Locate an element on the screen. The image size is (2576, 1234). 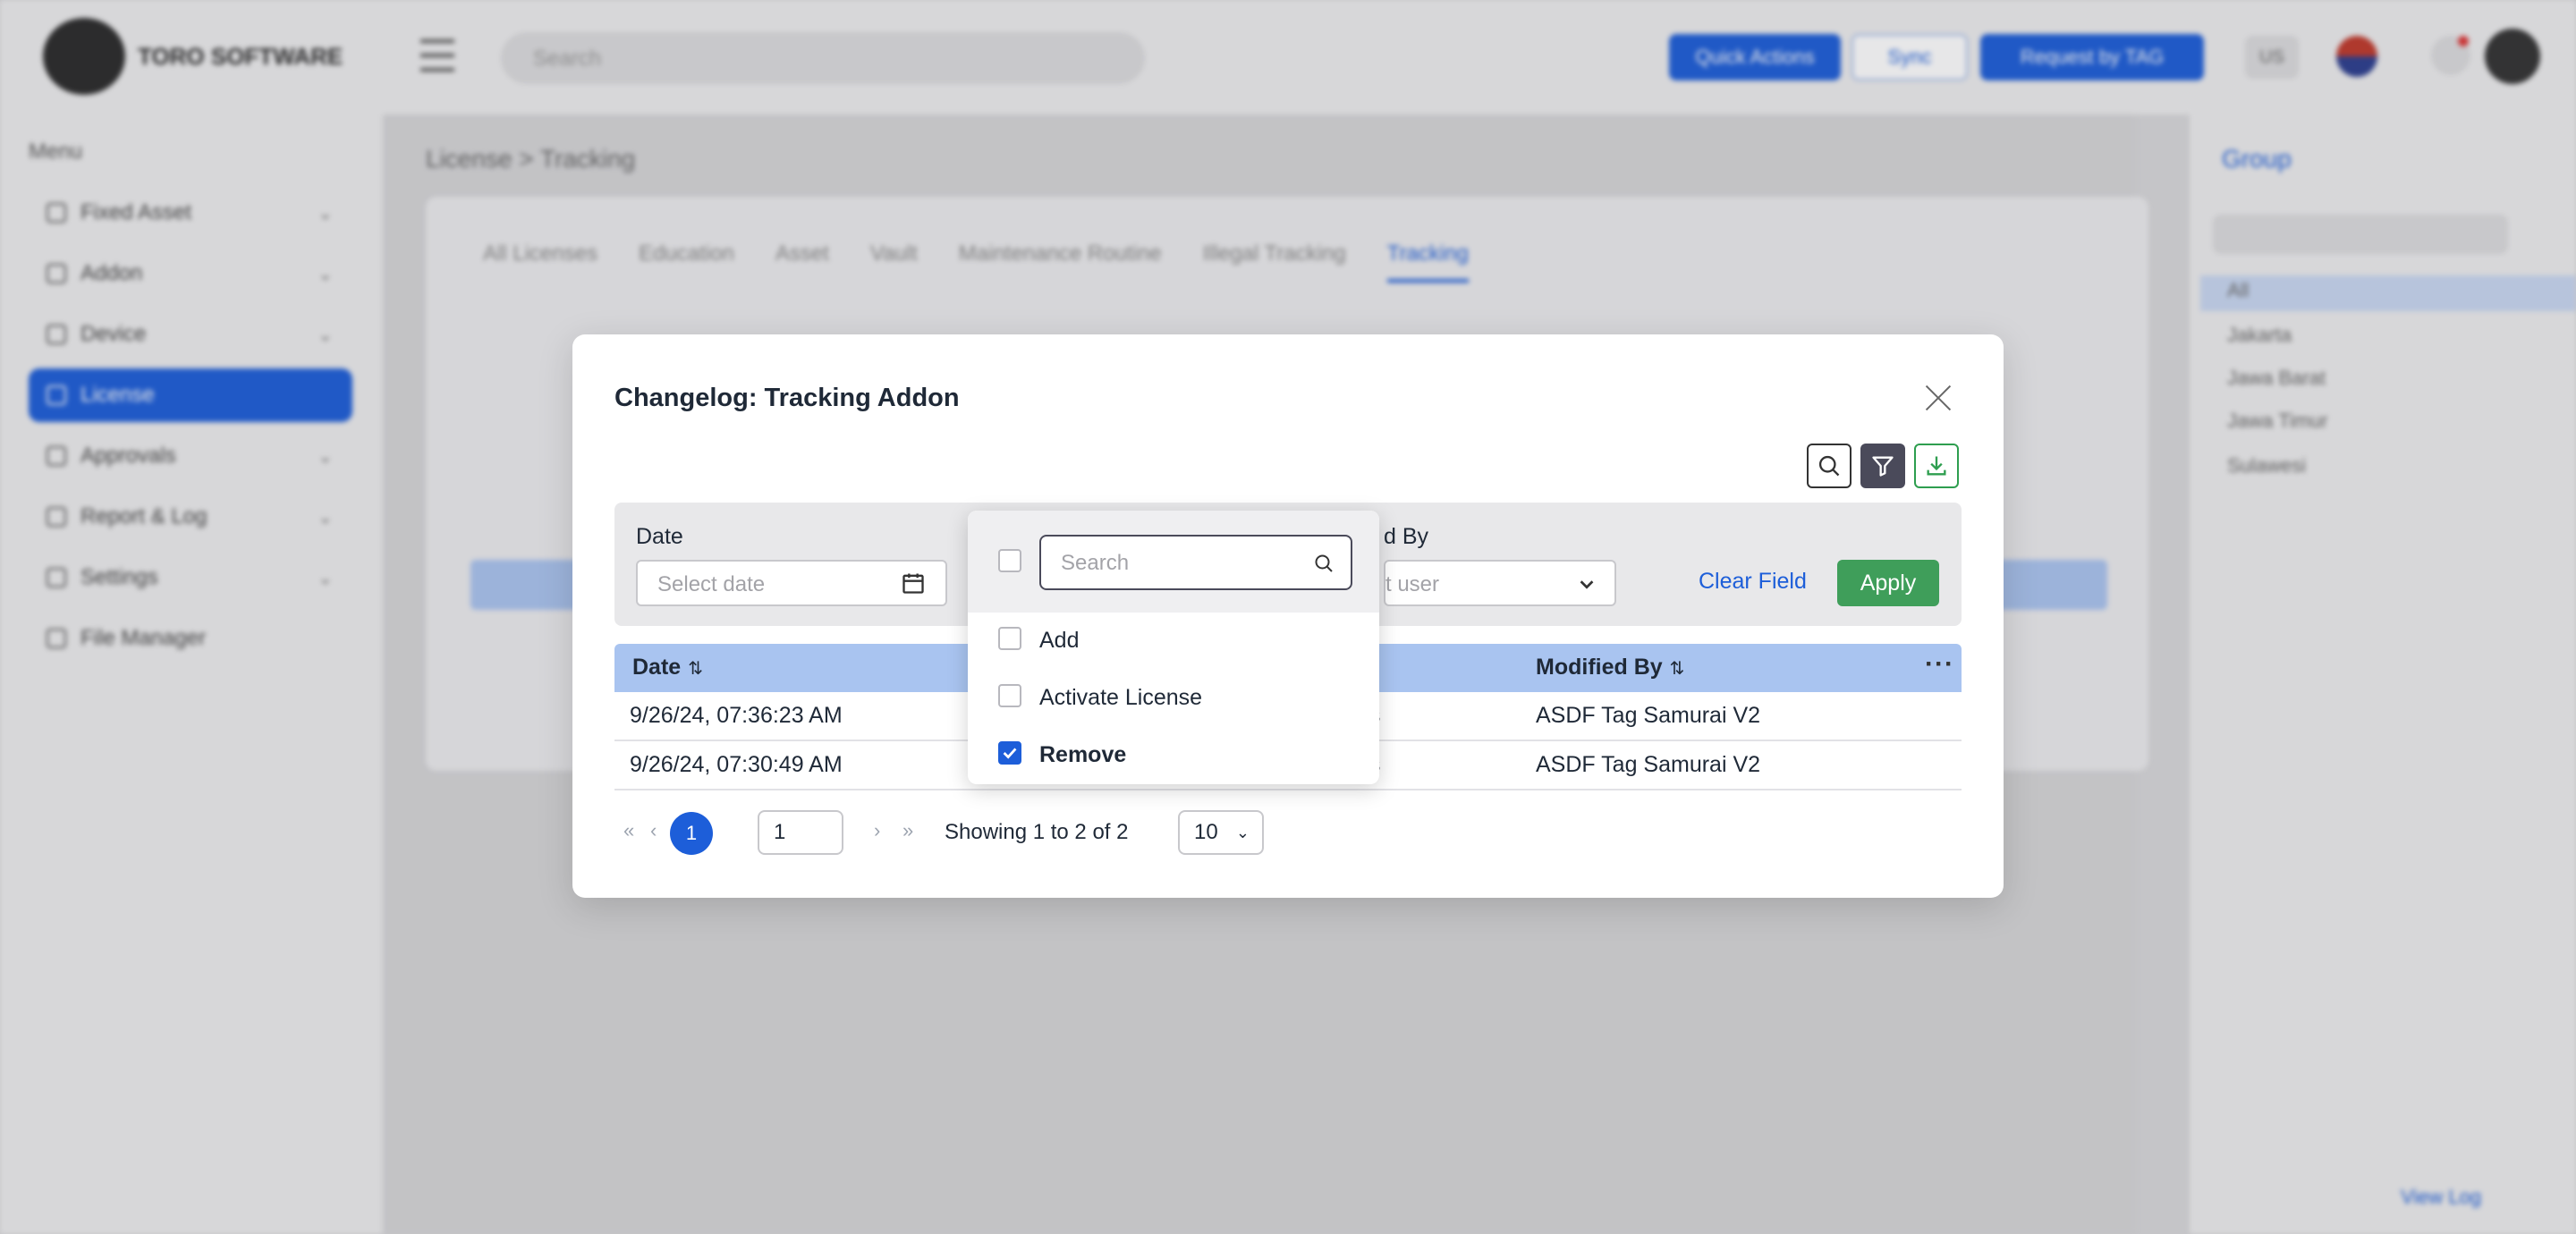
column-header-date: Date ⇅ is located at coordinates (667, 667).